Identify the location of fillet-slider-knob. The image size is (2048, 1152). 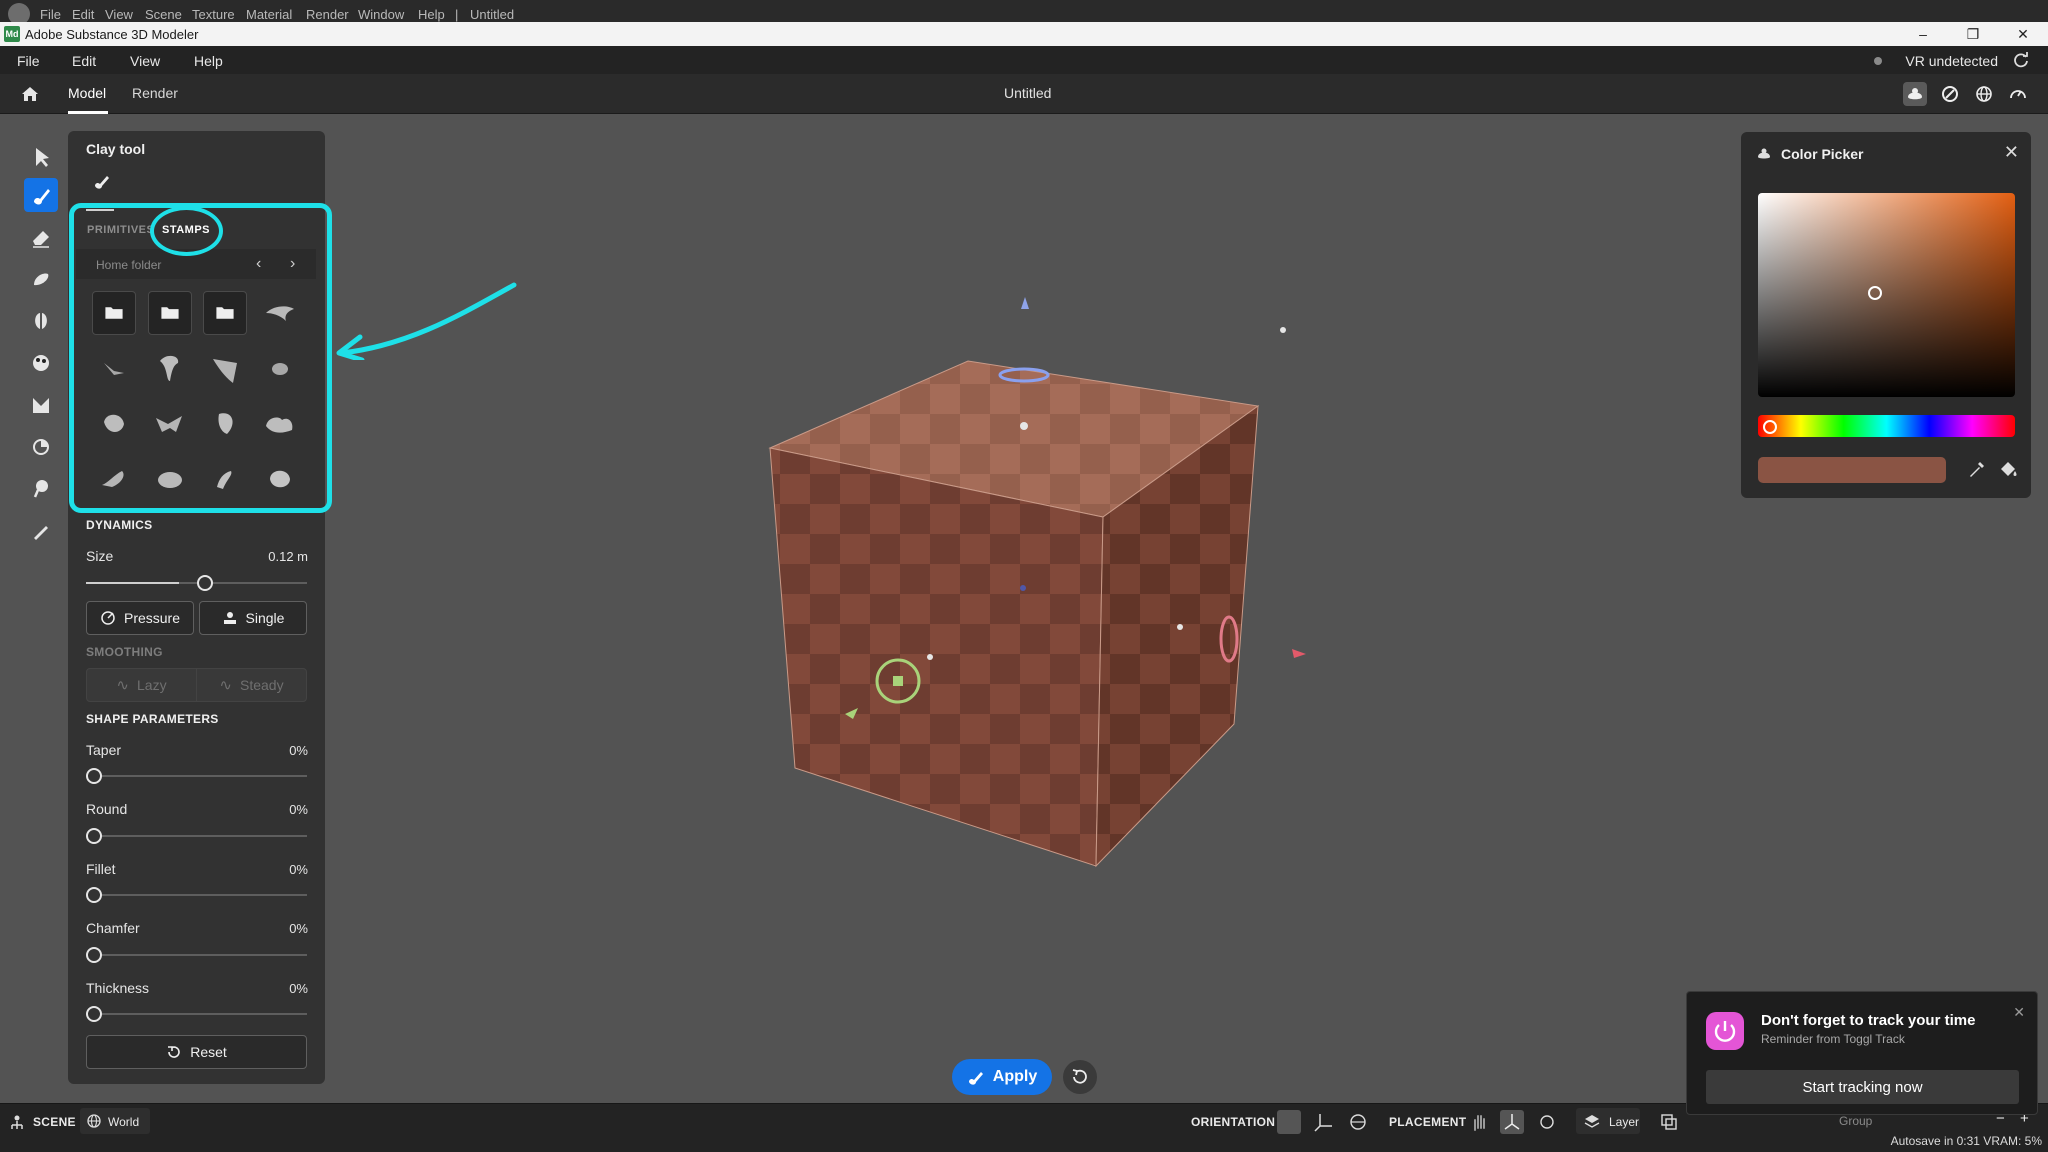
(94, 895).